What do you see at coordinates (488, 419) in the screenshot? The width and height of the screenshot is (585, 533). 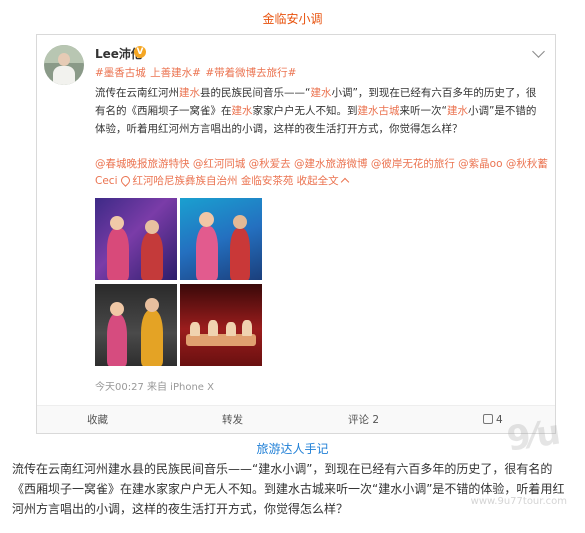 I see `thumbs-up-icon` at bounding box center [488, 419].